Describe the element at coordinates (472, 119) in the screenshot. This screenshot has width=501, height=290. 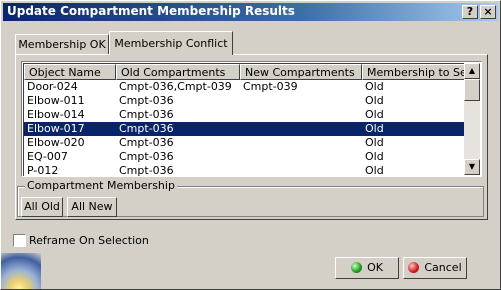
I see `vertical-scrollbar: ▲ ▼` at that location.